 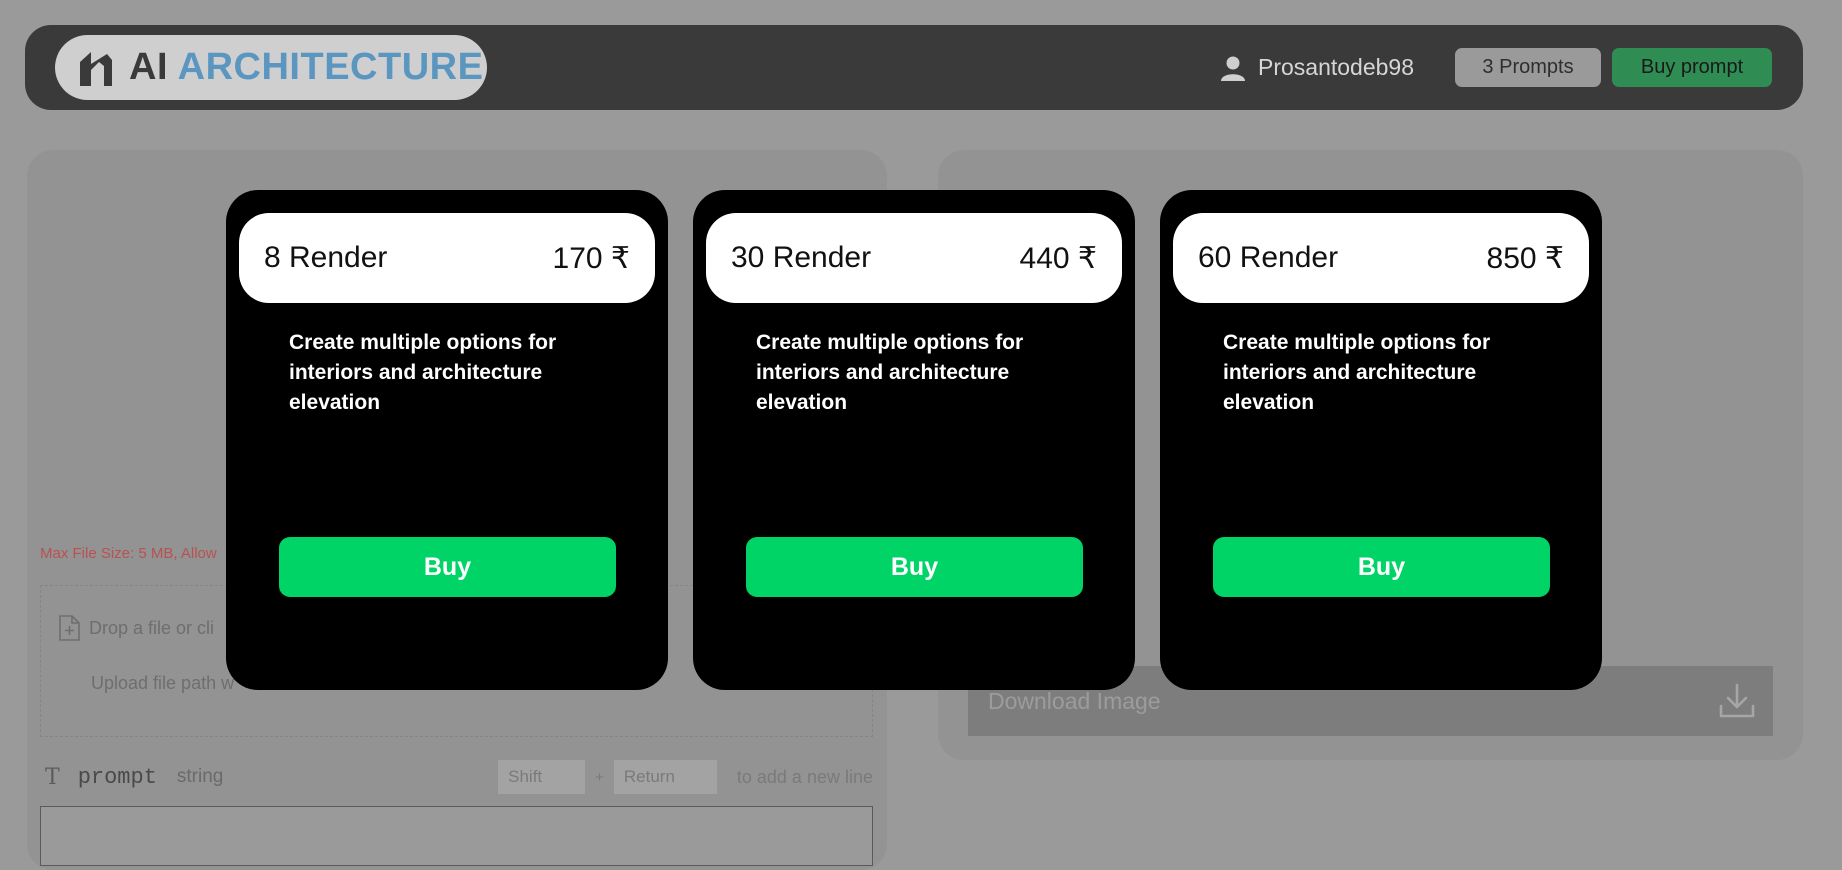 I want to click on logo-text: AI ARCHITECTURE, so click(x=306, y=67).